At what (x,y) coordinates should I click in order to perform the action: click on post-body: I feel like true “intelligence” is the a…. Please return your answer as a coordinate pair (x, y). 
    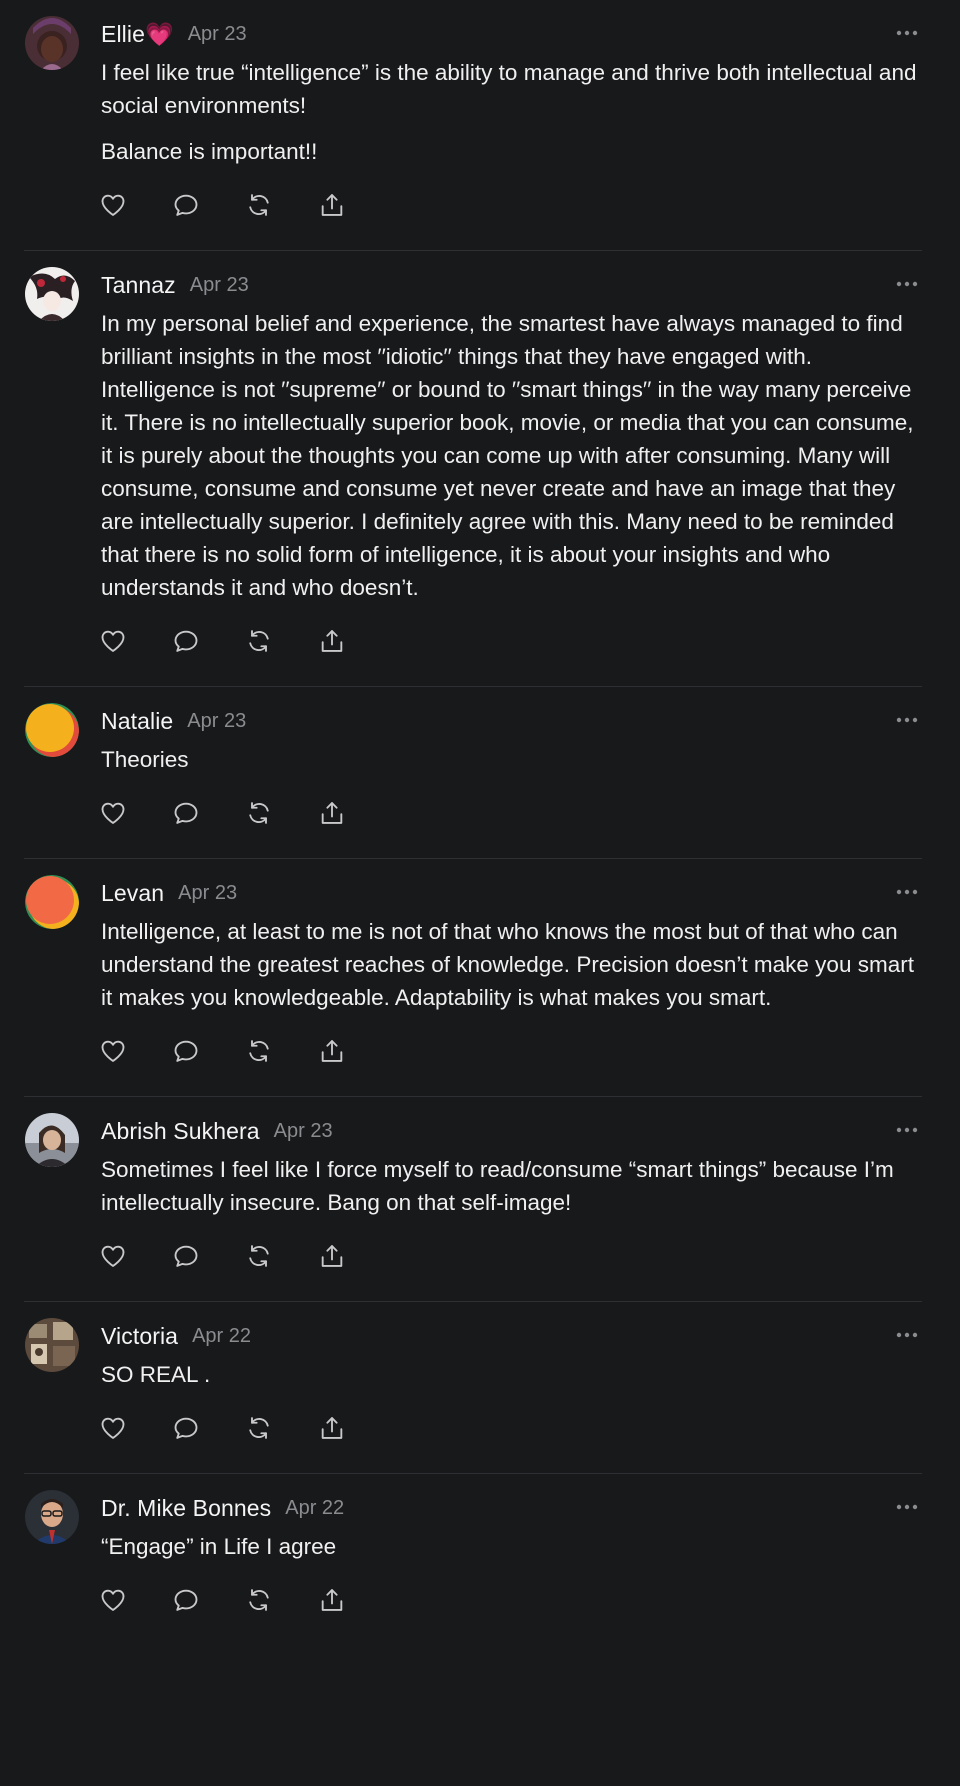
    Looking at the image, I should click on (511, 112).